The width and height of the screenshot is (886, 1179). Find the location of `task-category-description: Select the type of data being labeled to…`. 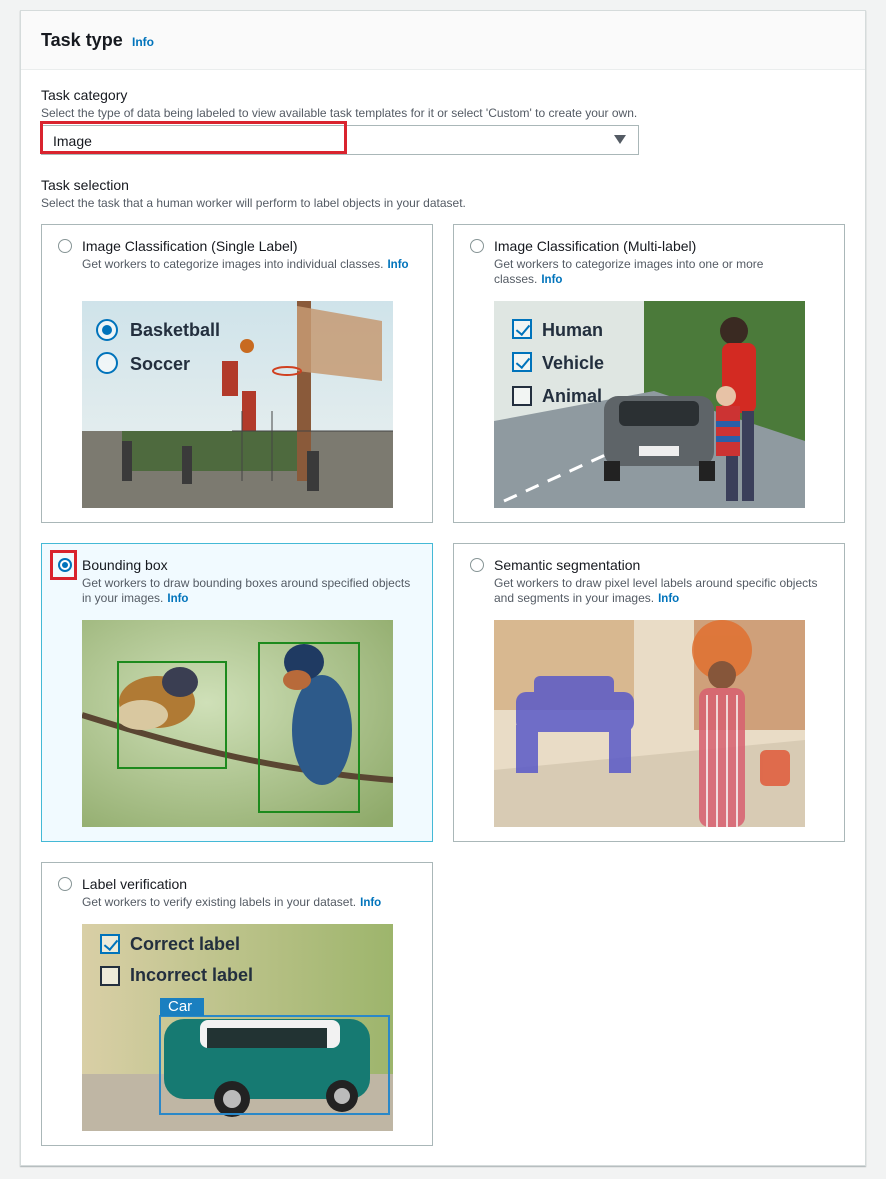

task-category-description: Select the type of data being labeled to… is located at coordinates (339, 113).